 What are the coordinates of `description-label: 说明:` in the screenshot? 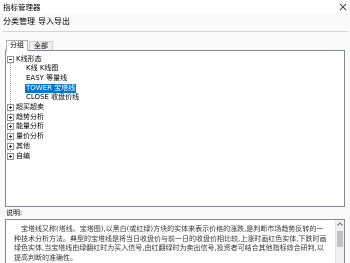 It's located at (14, 213).